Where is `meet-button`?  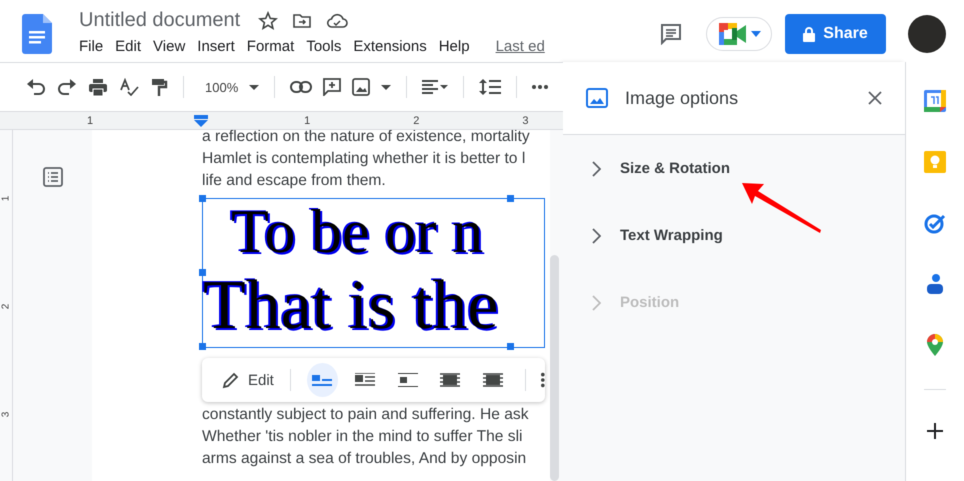 meet-button is located at coordinates (739, 34).